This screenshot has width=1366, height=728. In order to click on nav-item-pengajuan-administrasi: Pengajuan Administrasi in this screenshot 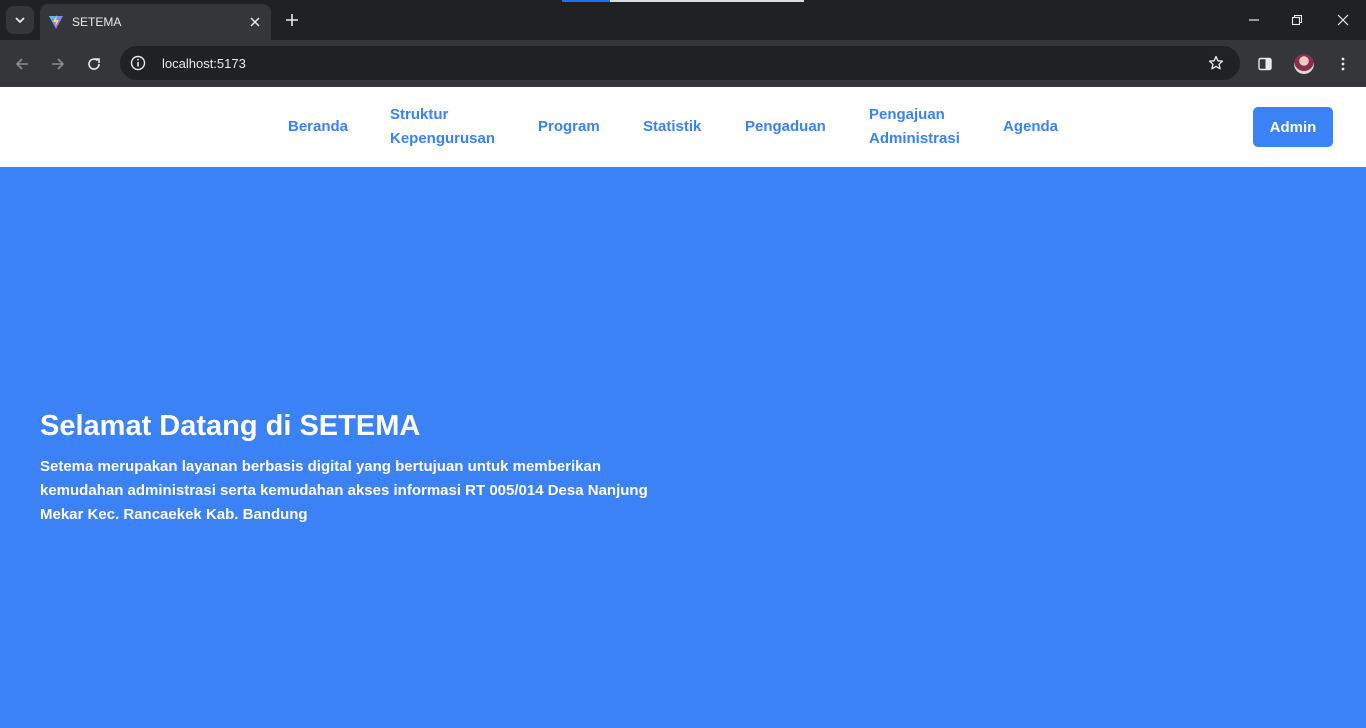, I will do `click(914, 127)`.